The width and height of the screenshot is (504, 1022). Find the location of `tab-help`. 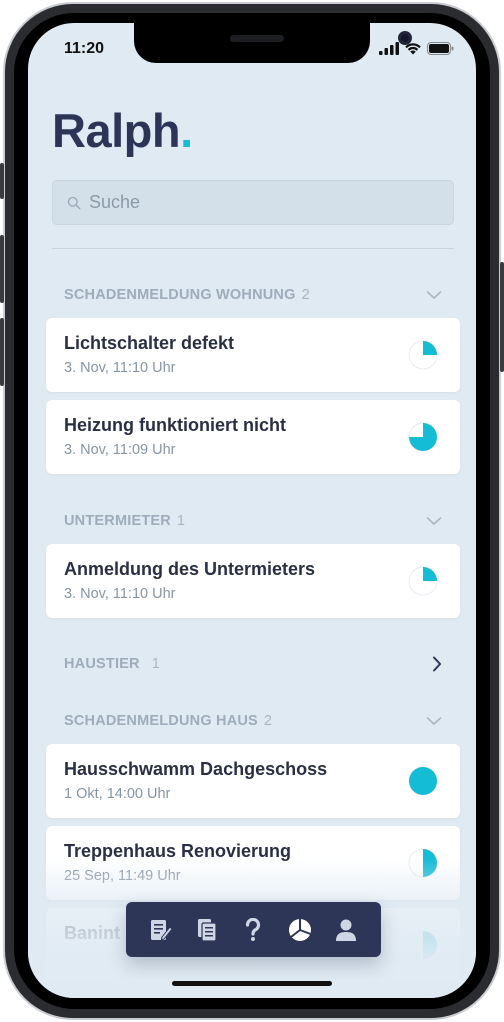

tab-help is located at coordinates (253, 930).